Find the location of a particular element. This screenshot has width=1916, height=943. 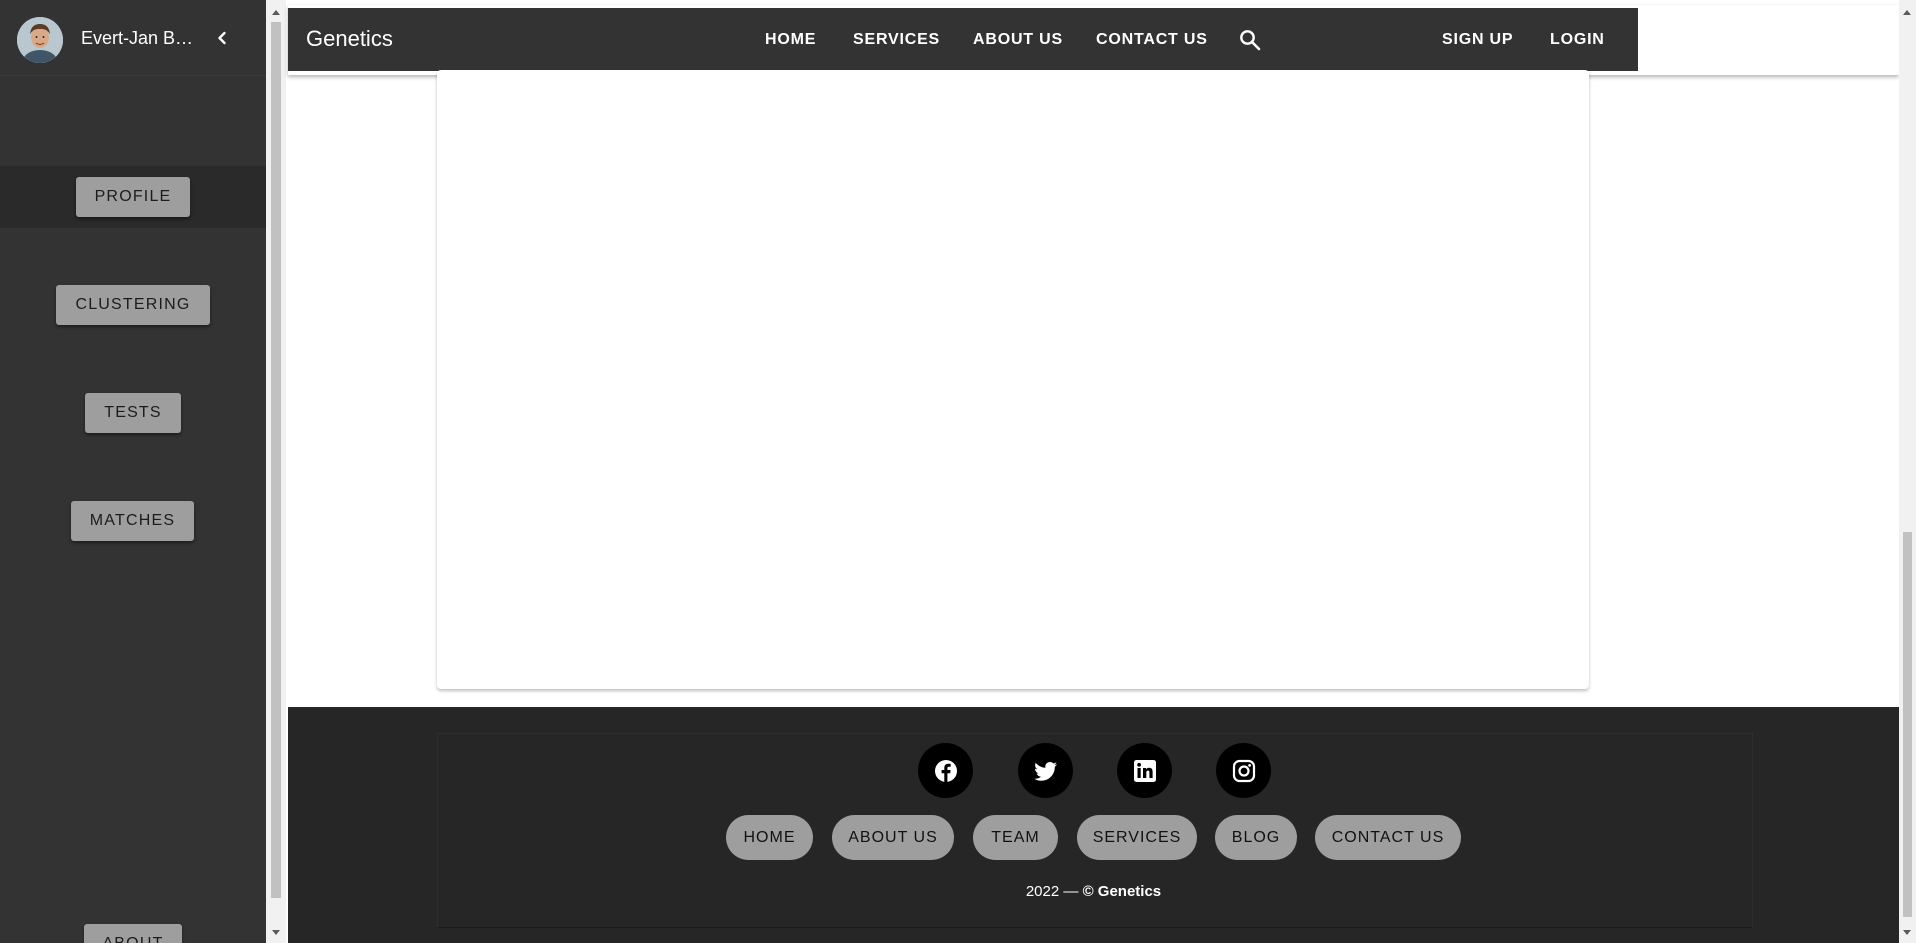

sidebar-item-about: ABOUT is located at coordinates (133, 933).